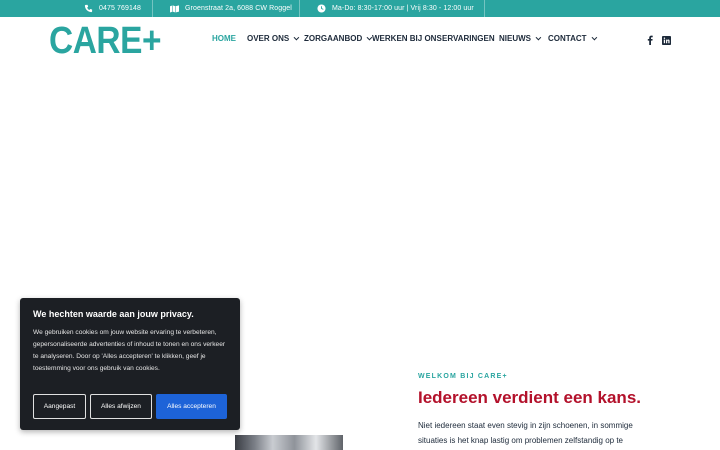 The height and width of the screenshot is (450, 720). I want to click on address-info: Groenstraat 2a, 6088 CW Roggel, so click(231, 8).